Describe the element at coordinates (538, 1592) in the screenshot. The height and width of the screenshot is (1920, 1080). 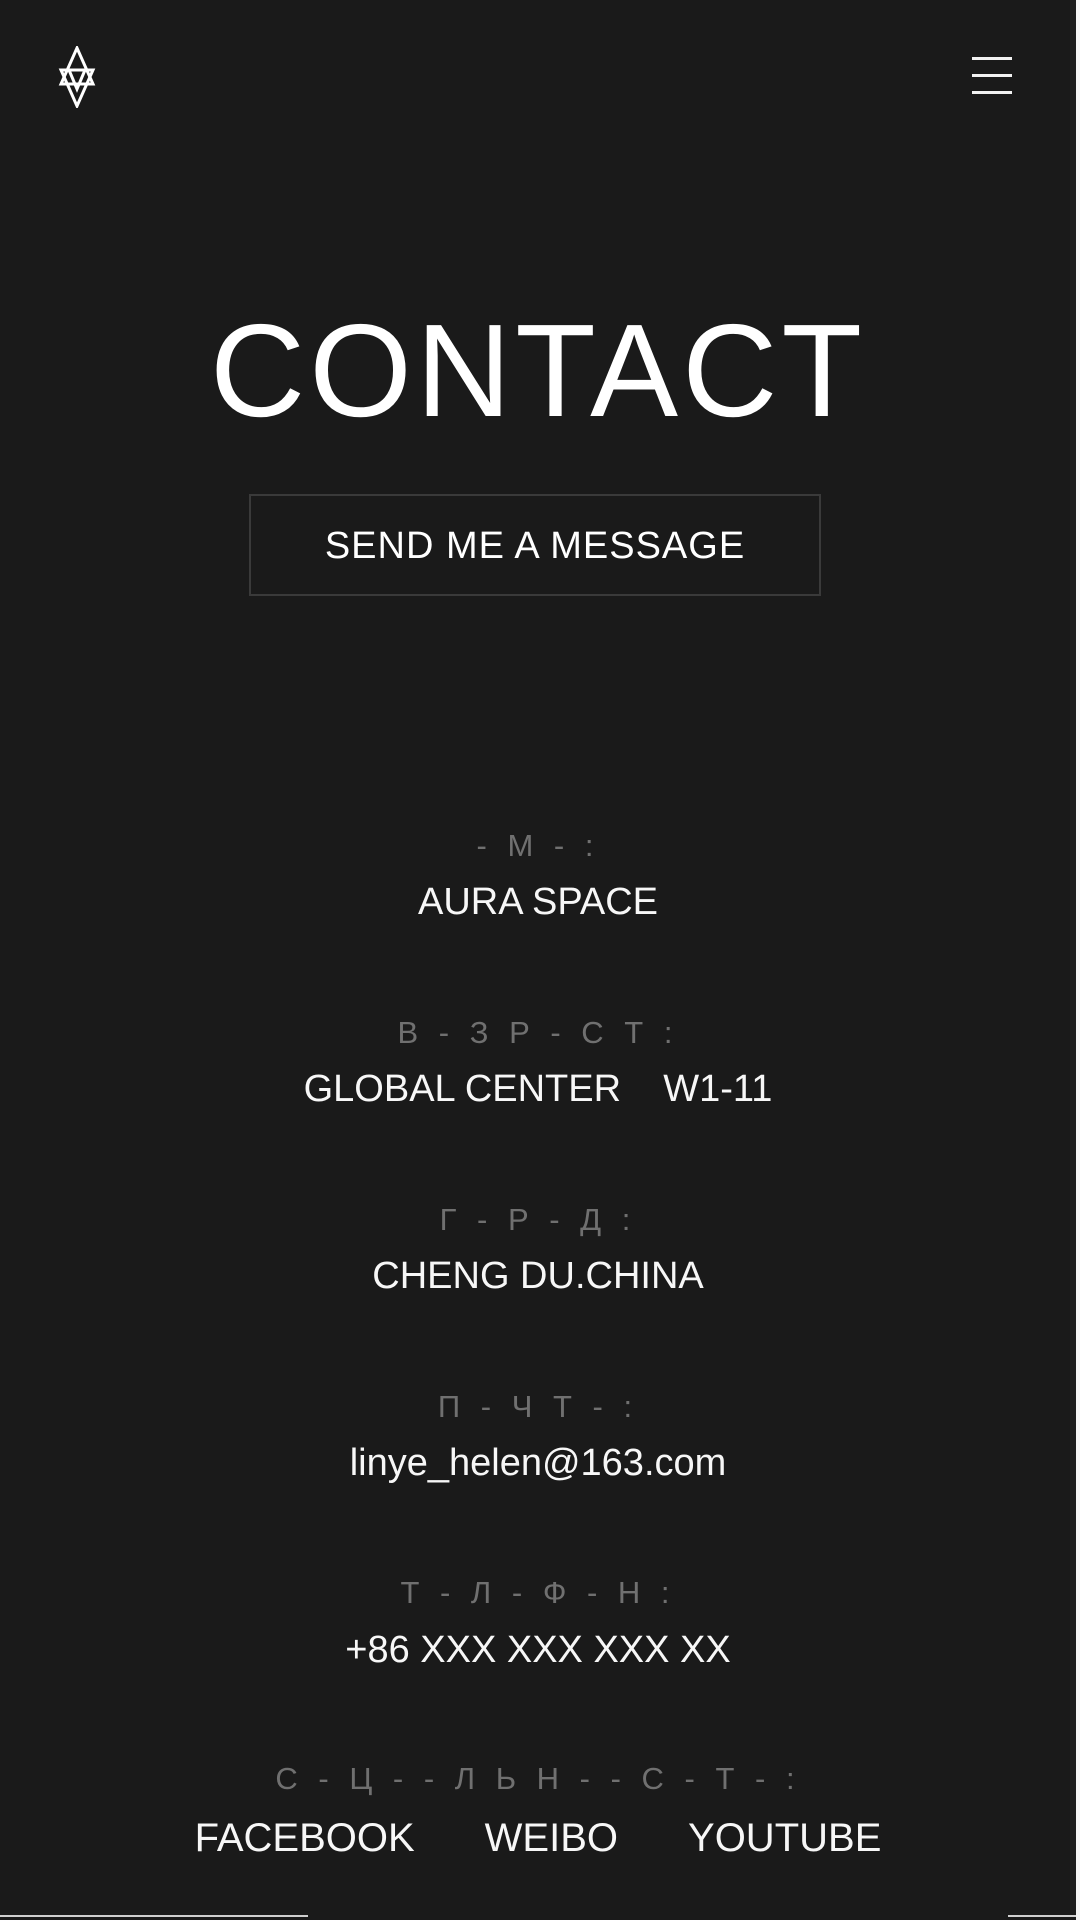
I see `phone-label: Т - Л - Ф - Н :` at that location.